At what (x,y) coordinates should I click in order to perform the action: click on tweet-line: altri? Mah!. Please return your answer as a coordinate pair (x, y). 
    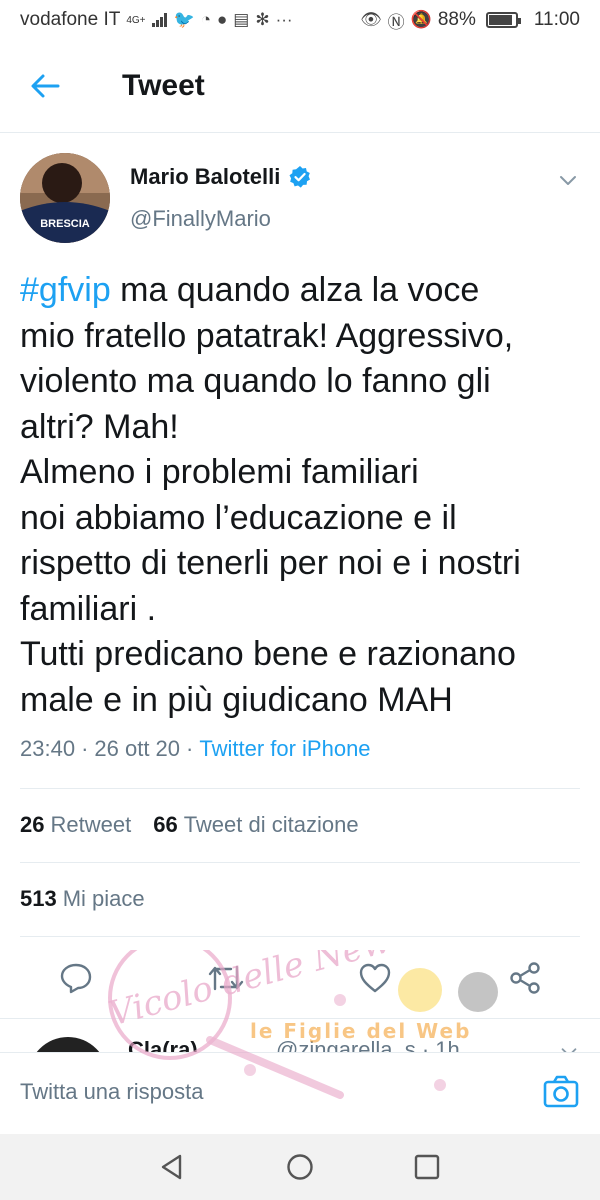
    Looking at the image, I should click on (99, 426).